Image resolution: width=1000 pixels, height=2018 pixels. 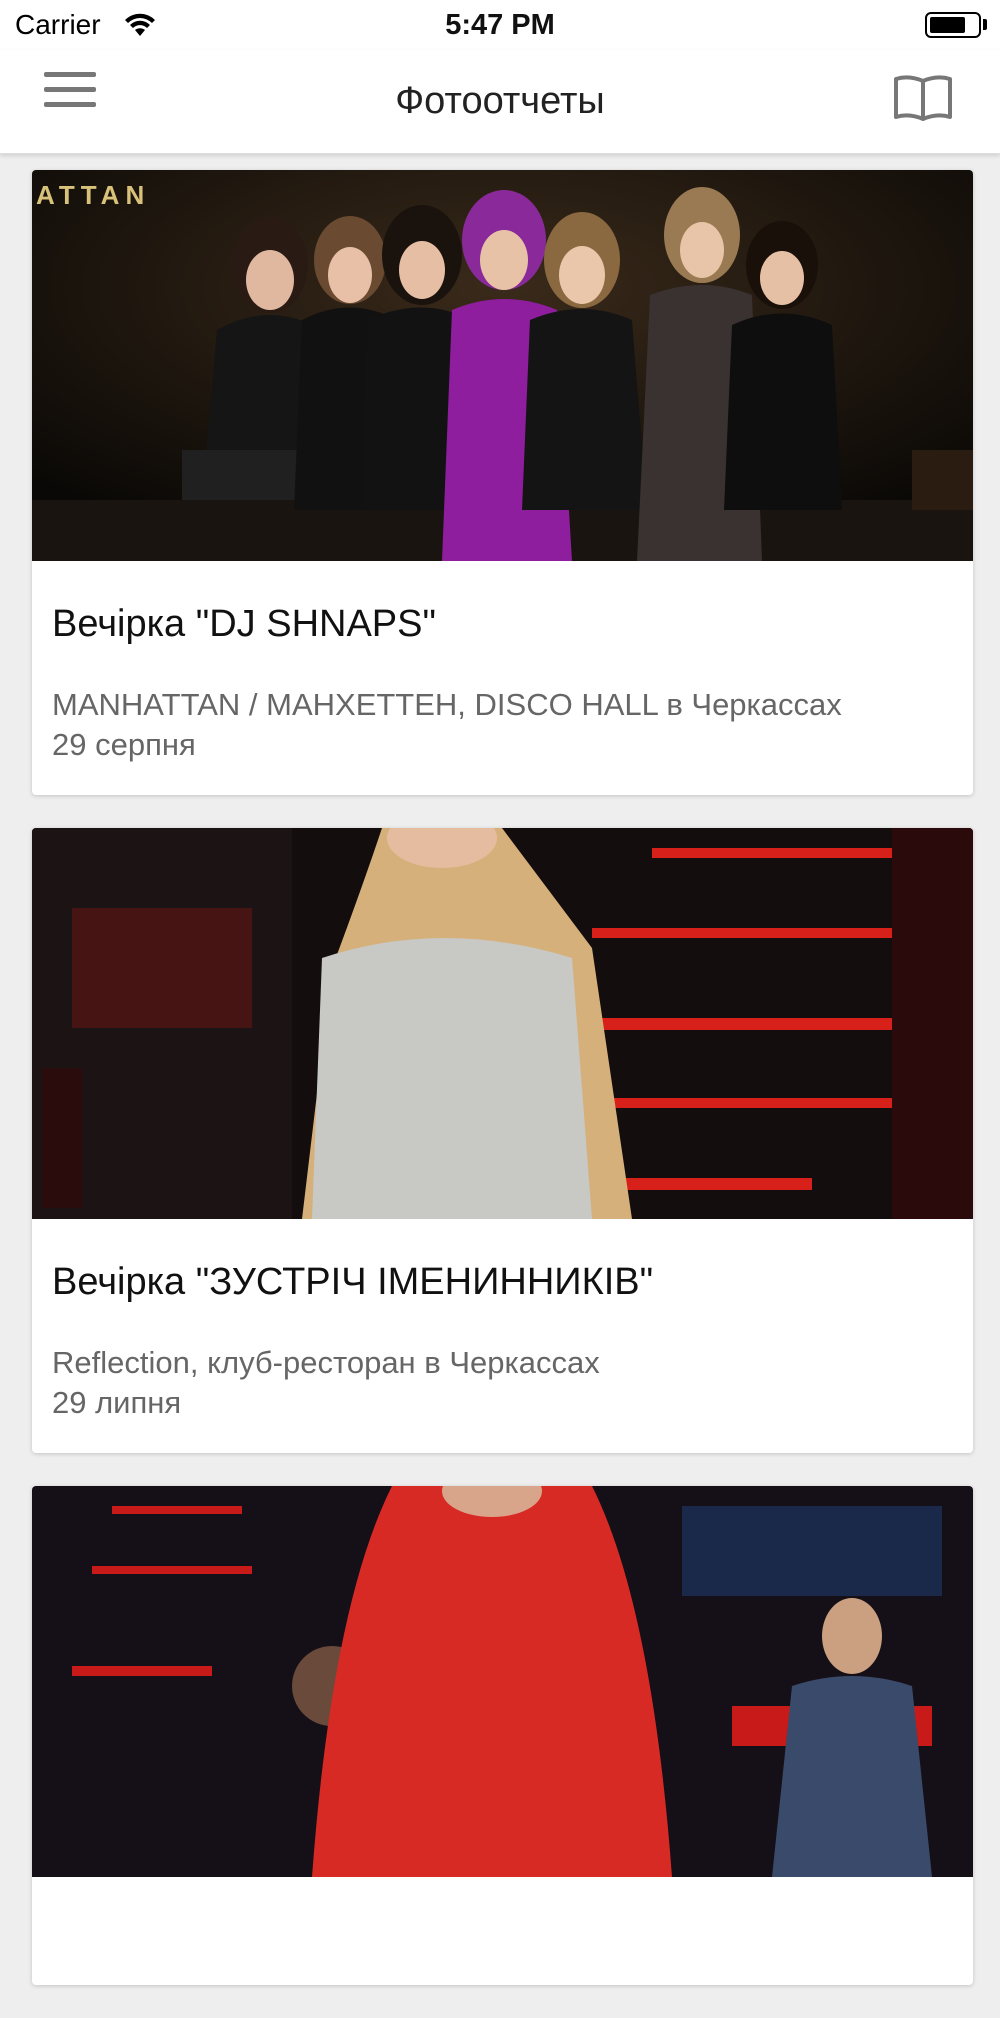 I want to click on event-venue: Reflection, клуб-ресторан в Черкассах, so click(x=326, y=1362).